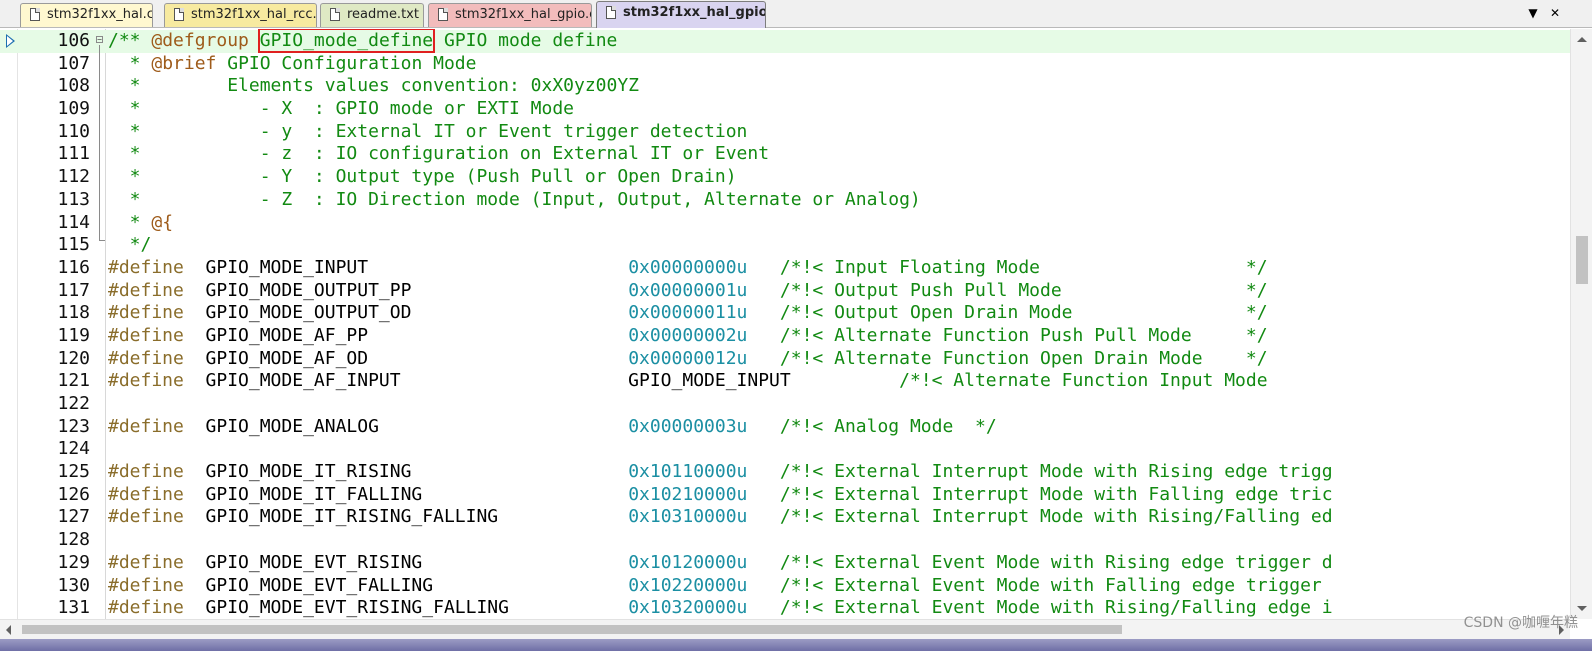  I want to click on code-token: 0x10310000u, so click(688, 517).